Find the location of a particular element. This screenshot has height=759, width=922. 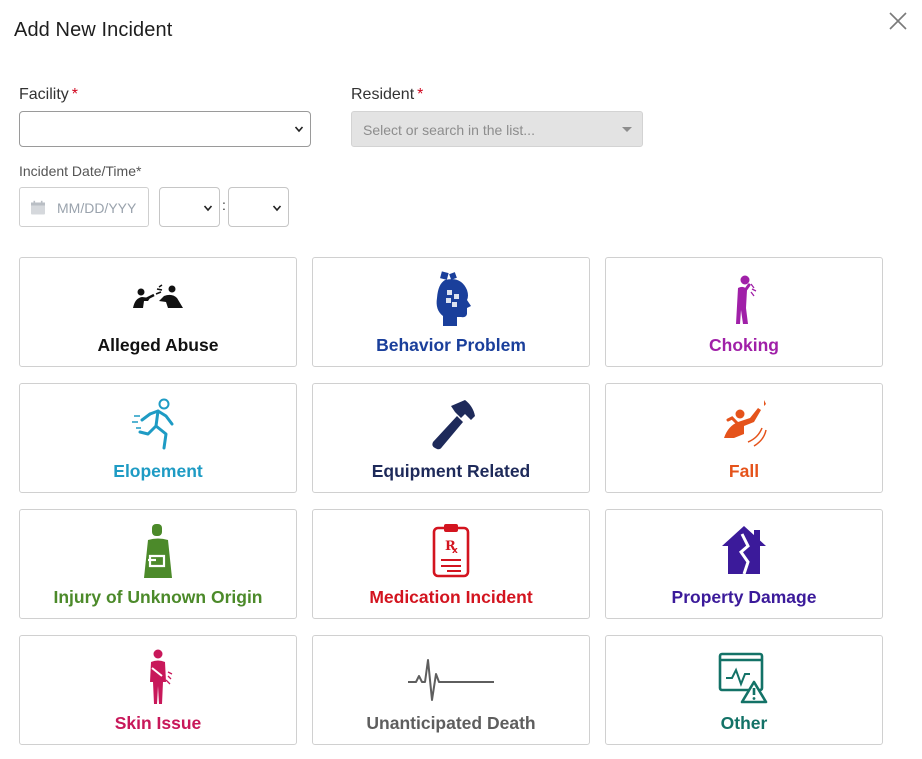

incident-type-label: Other is located at coordinates (744, 723).